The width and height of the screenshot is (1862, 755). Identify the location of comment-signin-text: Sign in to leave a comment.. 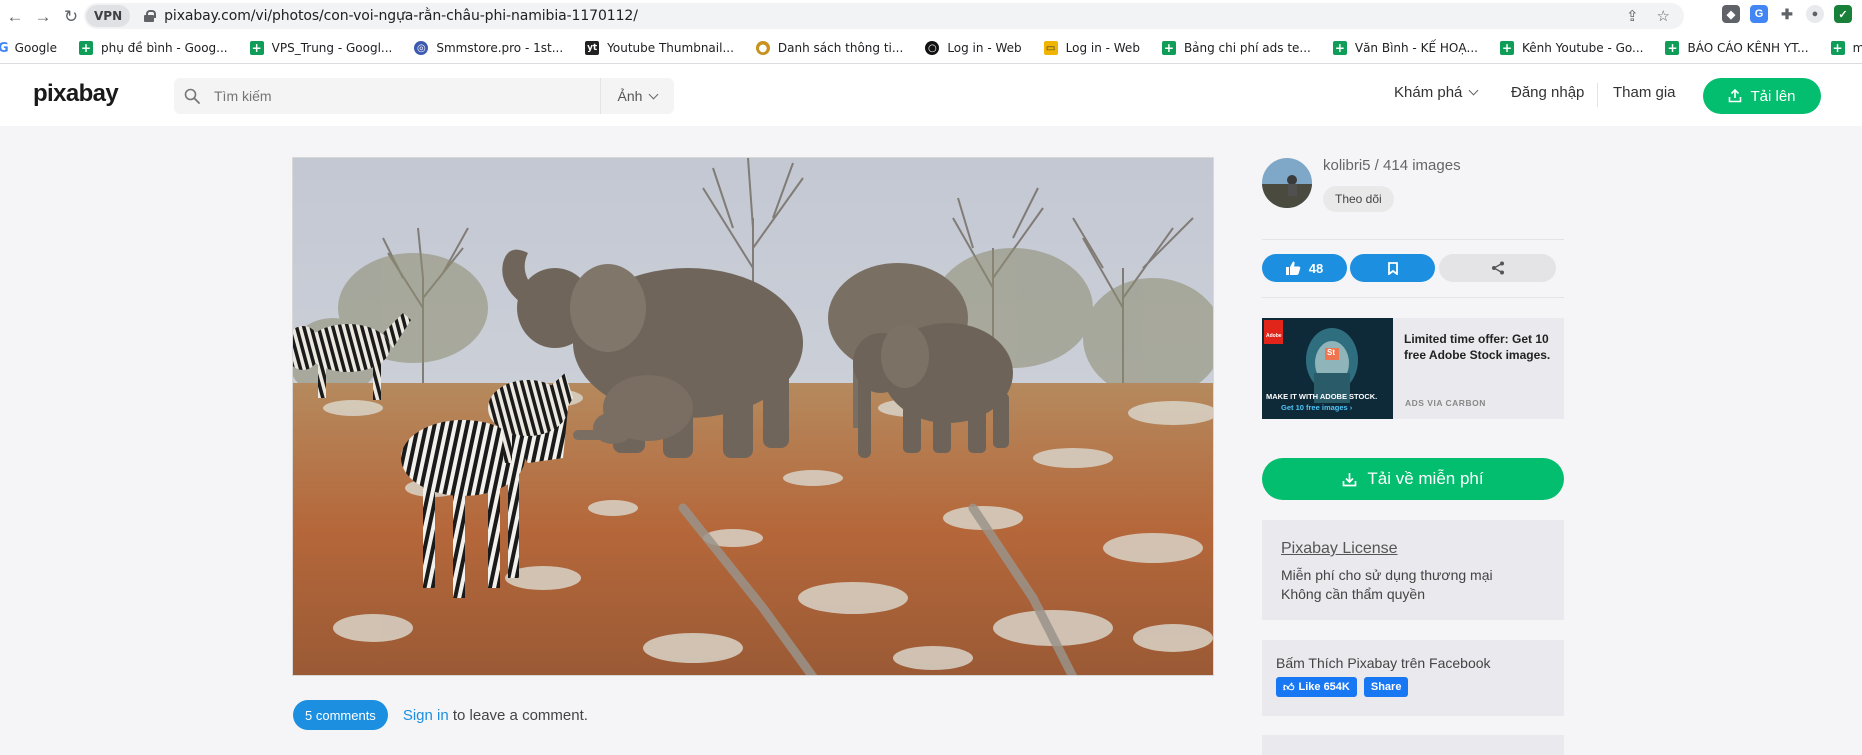
(495, 715).